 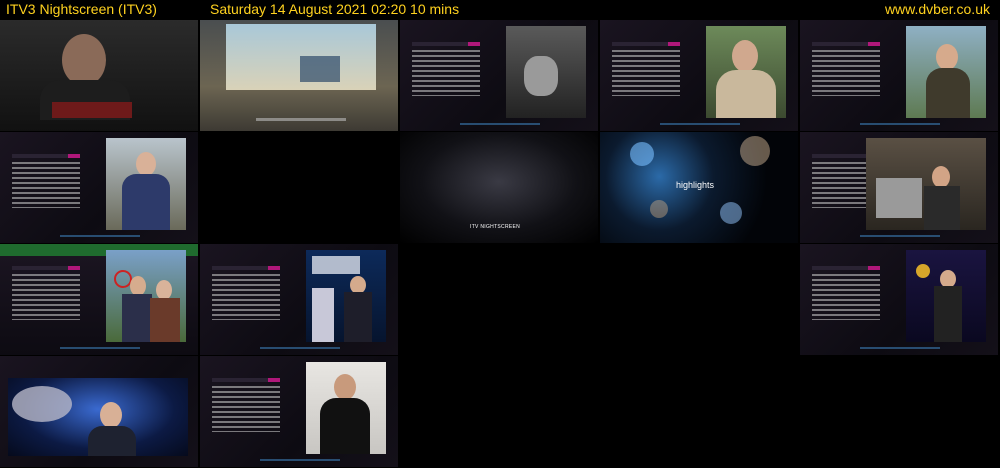 I want to click on nightscreen-logo: ITV NIGHTSCREEN, so click(x=495, y=227).